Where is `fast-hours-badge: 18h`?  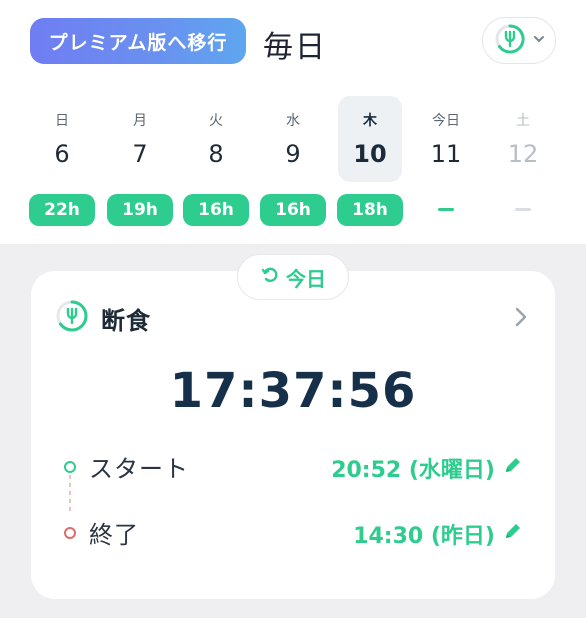 fast-hours-badge: 18h is located at coordinates (370, 210).